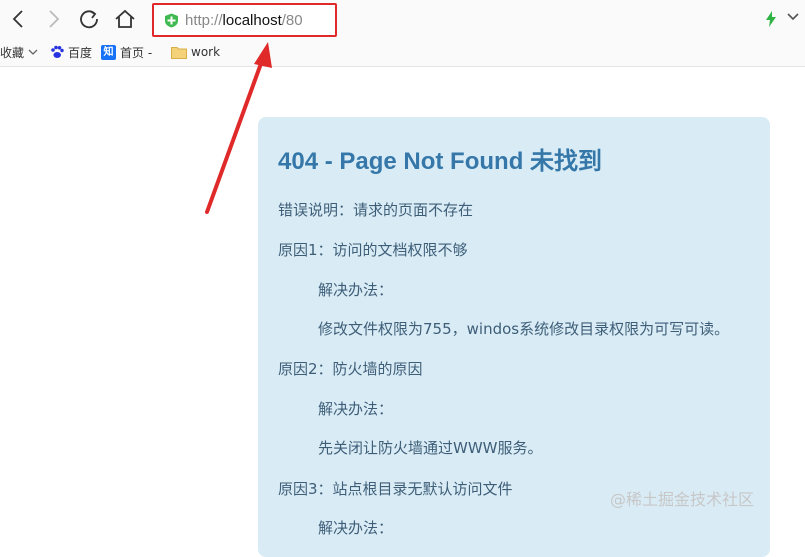  What do you see at coordinates (179, 52) in the screenshot?
I see `folder-icon` at bounding box center [179, 52].